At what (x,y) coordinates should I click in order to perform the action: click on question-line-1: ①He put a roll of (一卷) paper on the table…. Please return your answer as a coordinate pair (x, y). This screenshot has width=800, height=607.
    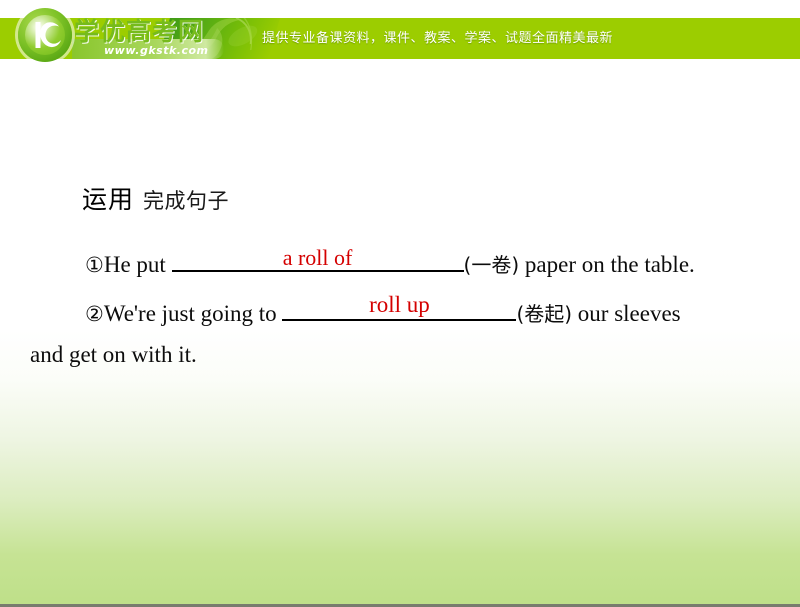
    Looking at the image, I should click on (390, 261).